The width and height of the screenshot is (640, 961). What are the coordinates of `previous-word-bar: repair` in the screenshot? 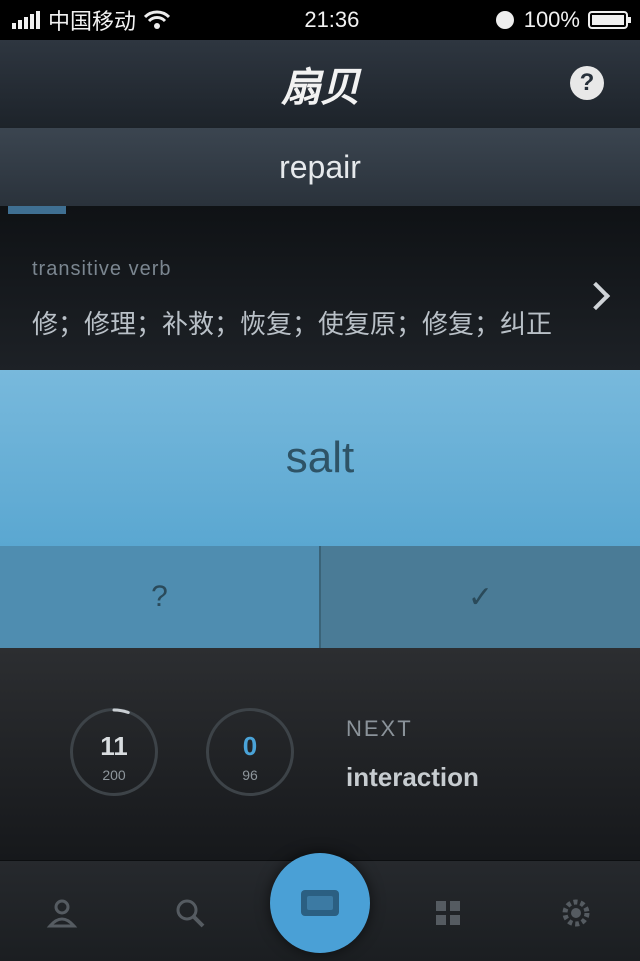 It's located at (320, 167).